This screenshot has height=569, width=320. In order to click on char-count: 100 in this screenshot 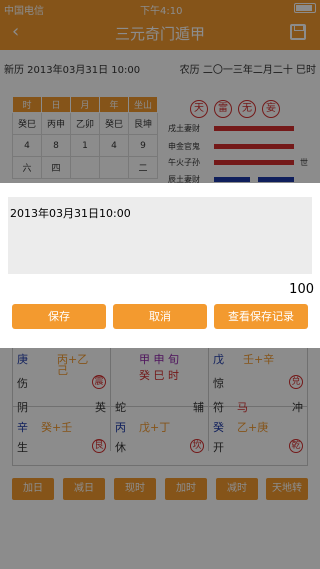, I will do `click(301, 289)`.